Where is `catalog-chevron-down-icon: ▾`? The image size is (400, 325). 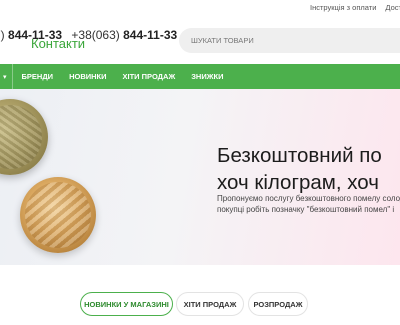
catalog-chevron-down-icon: ▾ is located at coordinates (5, 77).